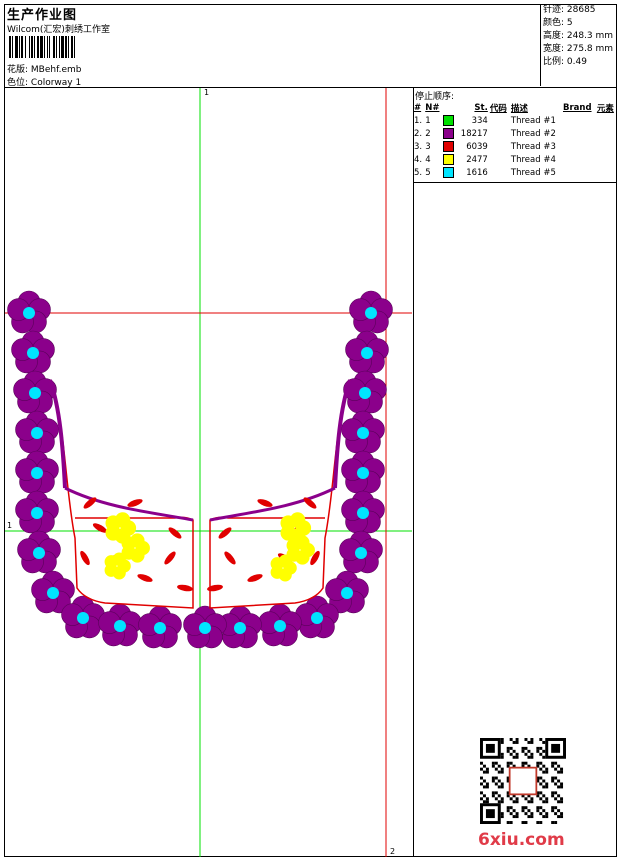 The width and height of the screenshot is (620, 860). Describe the element at coordinates (577, 107) in the screenshot. I see `col-brand: Brand` at that location.